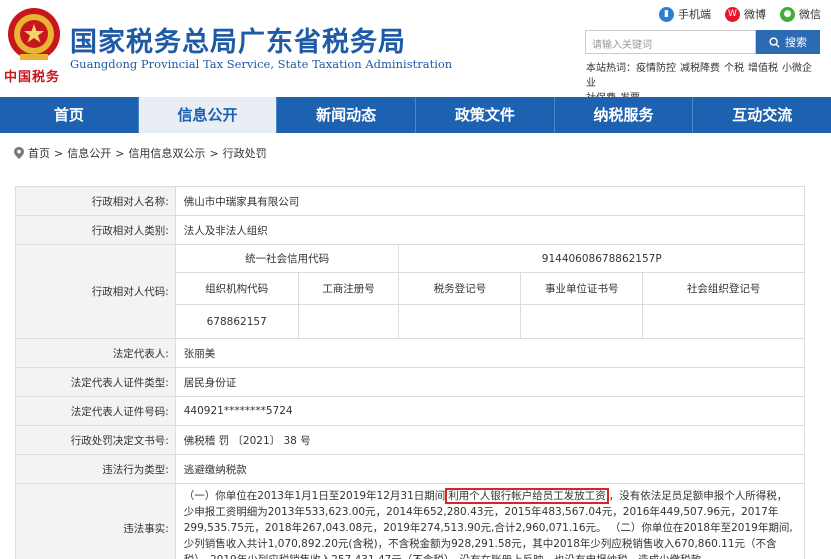 Image resolution: width=831 pixels, height=559 pixels. Describe the element at coordinates (527, 496) in the screenshot. I see `facts-highlight: 利用个人银行帐户给员工发放工资` at that location.